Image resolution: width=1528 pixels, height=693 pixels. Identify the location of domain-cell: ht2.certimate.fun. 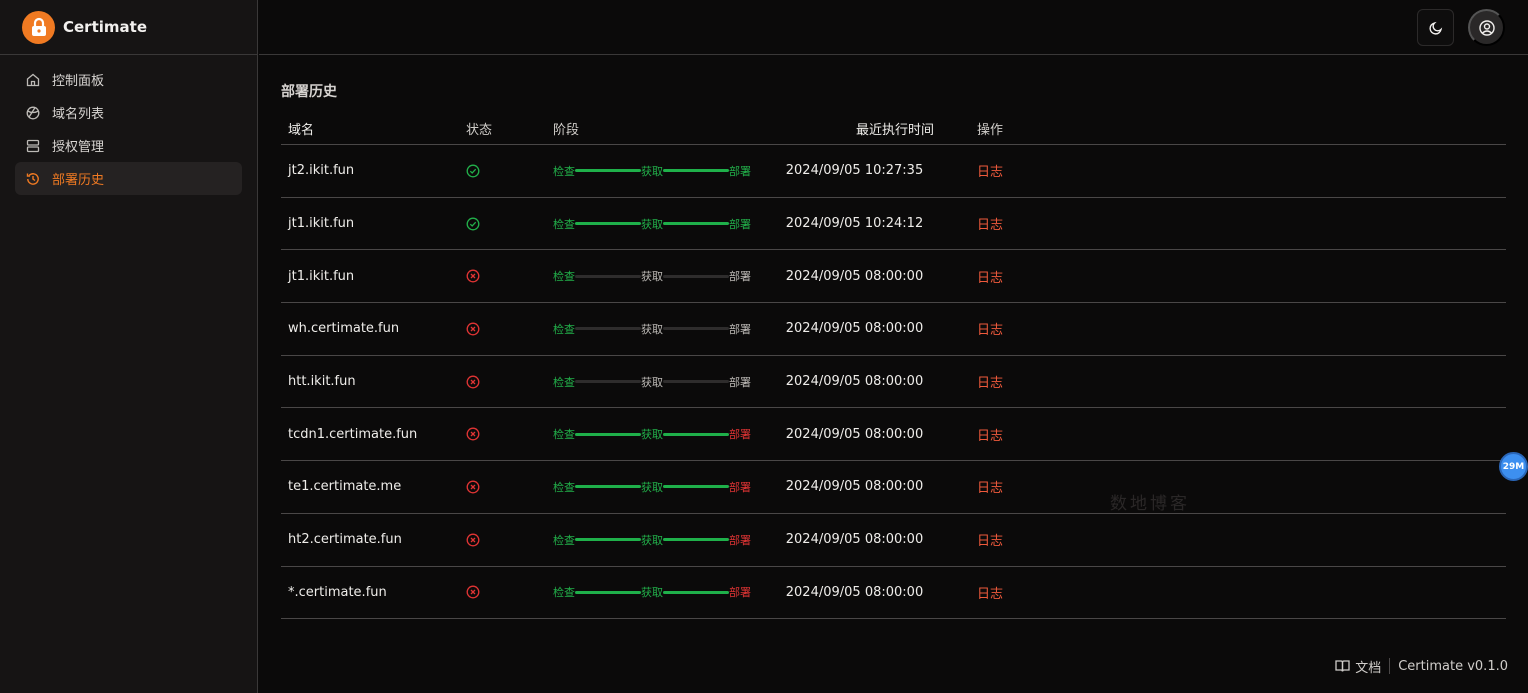
(345, 540).